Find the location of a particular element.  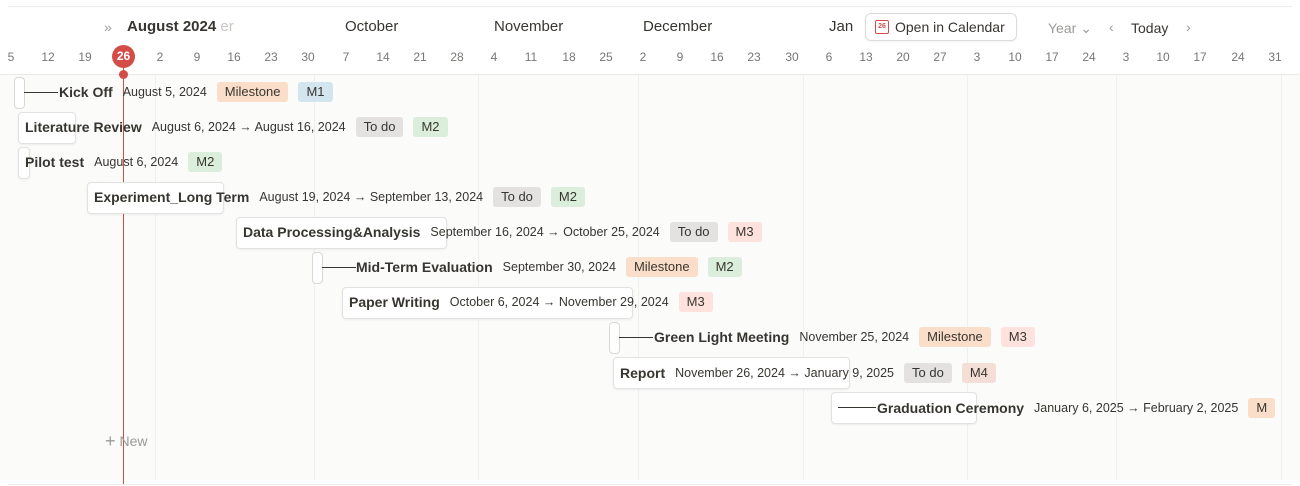

task-title: Kick Off is located at coordinates (86, 92).